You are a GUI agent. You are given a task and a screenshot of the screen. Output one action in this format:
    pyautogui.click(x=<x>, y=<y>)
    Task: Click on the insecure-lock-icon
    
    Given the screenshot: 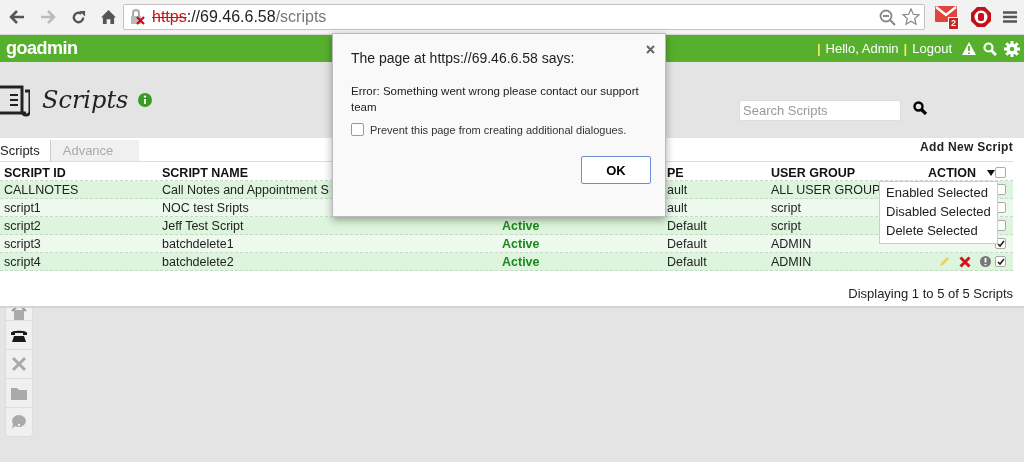 What is the action you would take?
    pyautogui.click(x=138, y=17)
    